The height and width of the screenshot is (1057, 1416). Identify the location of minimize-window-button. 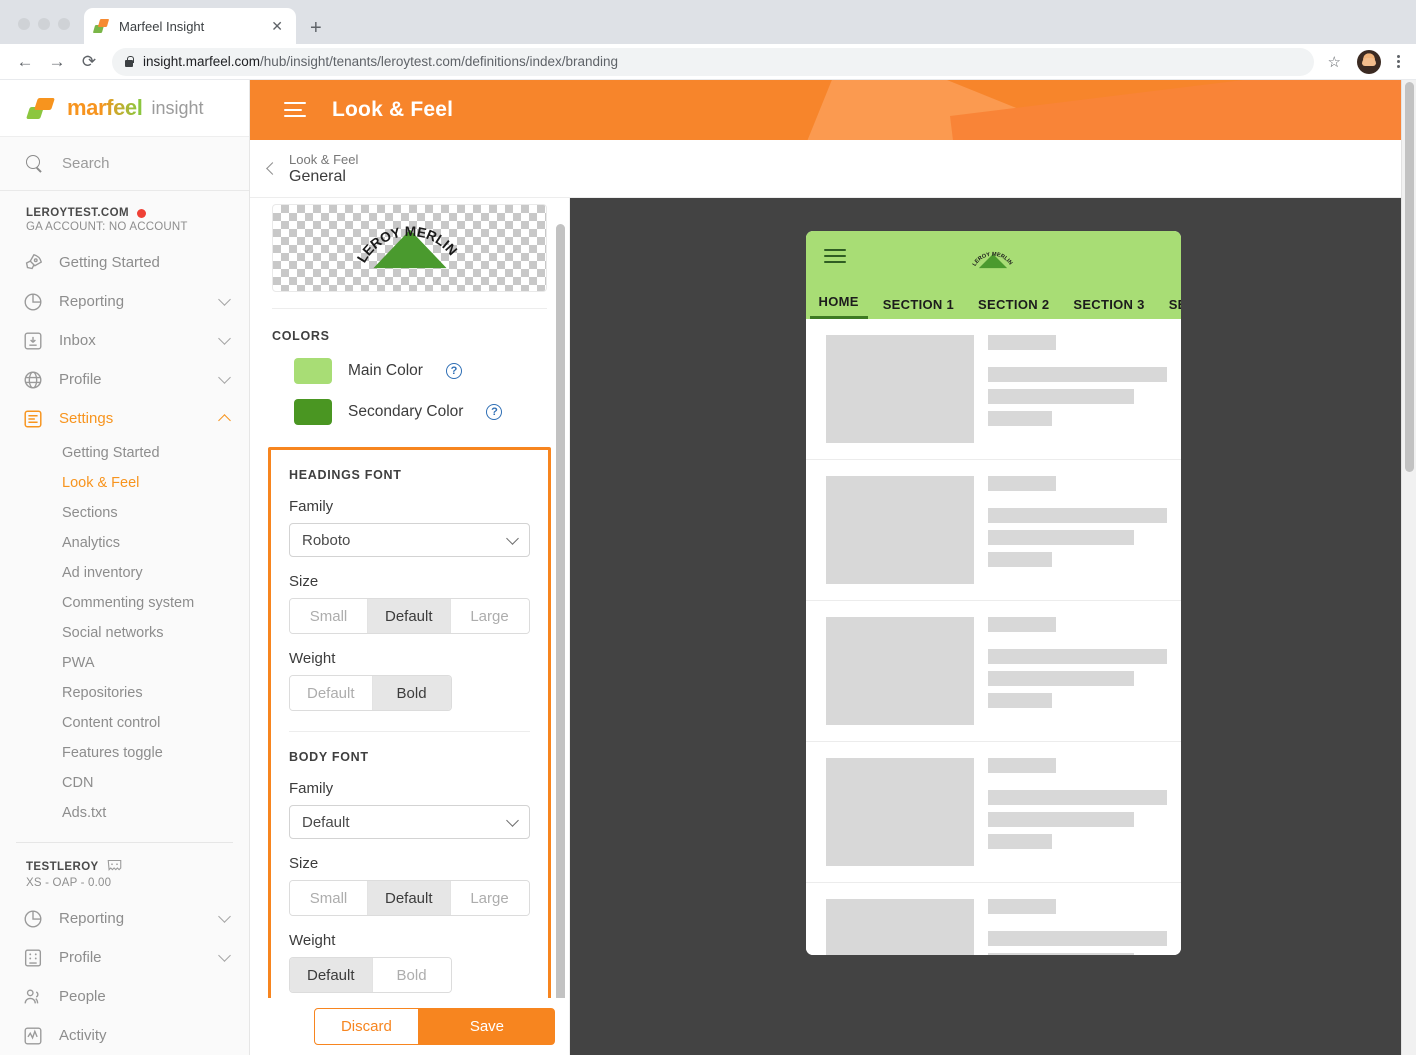
(44, 24).